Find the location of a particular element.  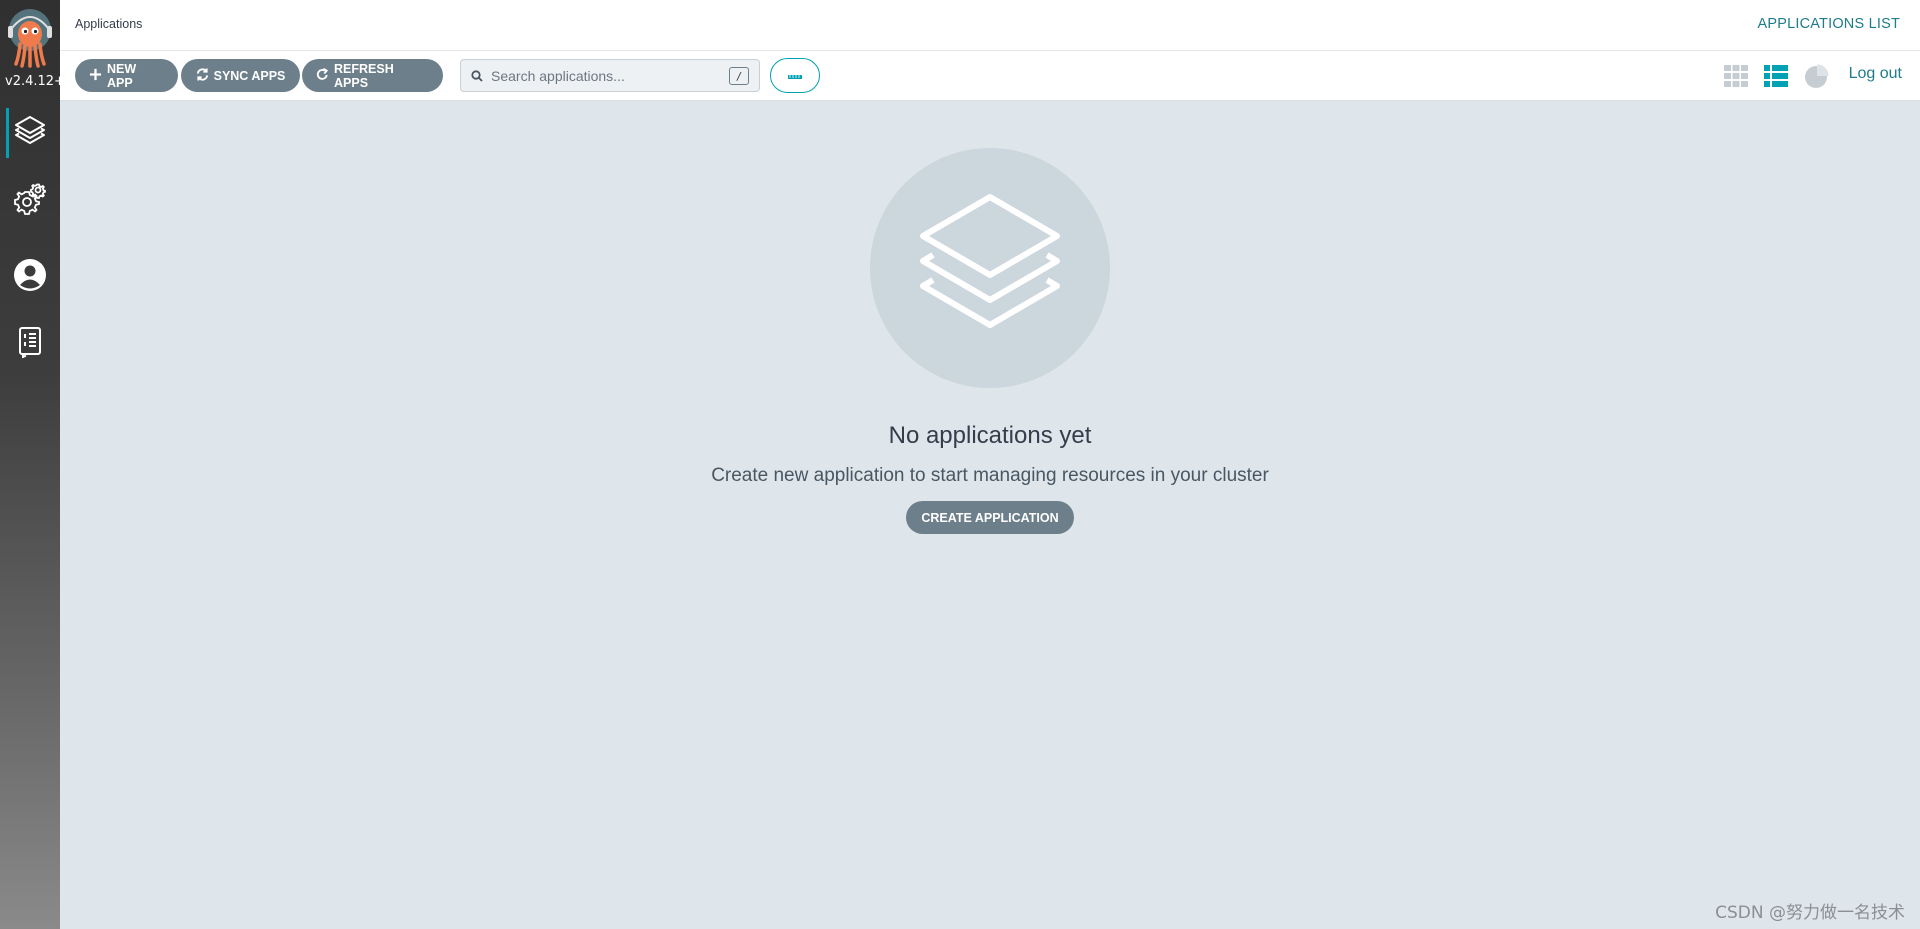

gear-icon is located at coordinates (30, 201).